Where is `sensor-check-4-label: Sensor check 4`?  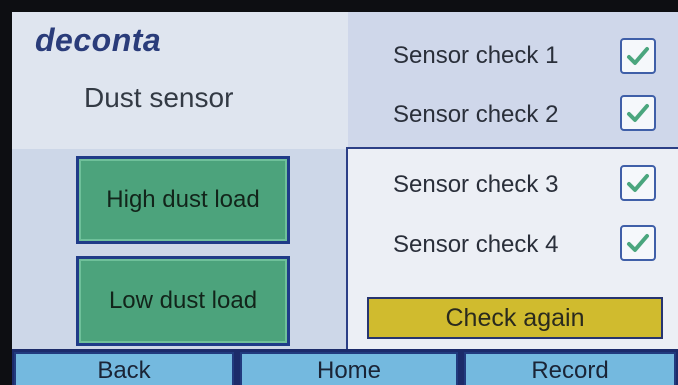 sensor-check-4-label: Sensor check 4 is located at coordinates (476, 244).